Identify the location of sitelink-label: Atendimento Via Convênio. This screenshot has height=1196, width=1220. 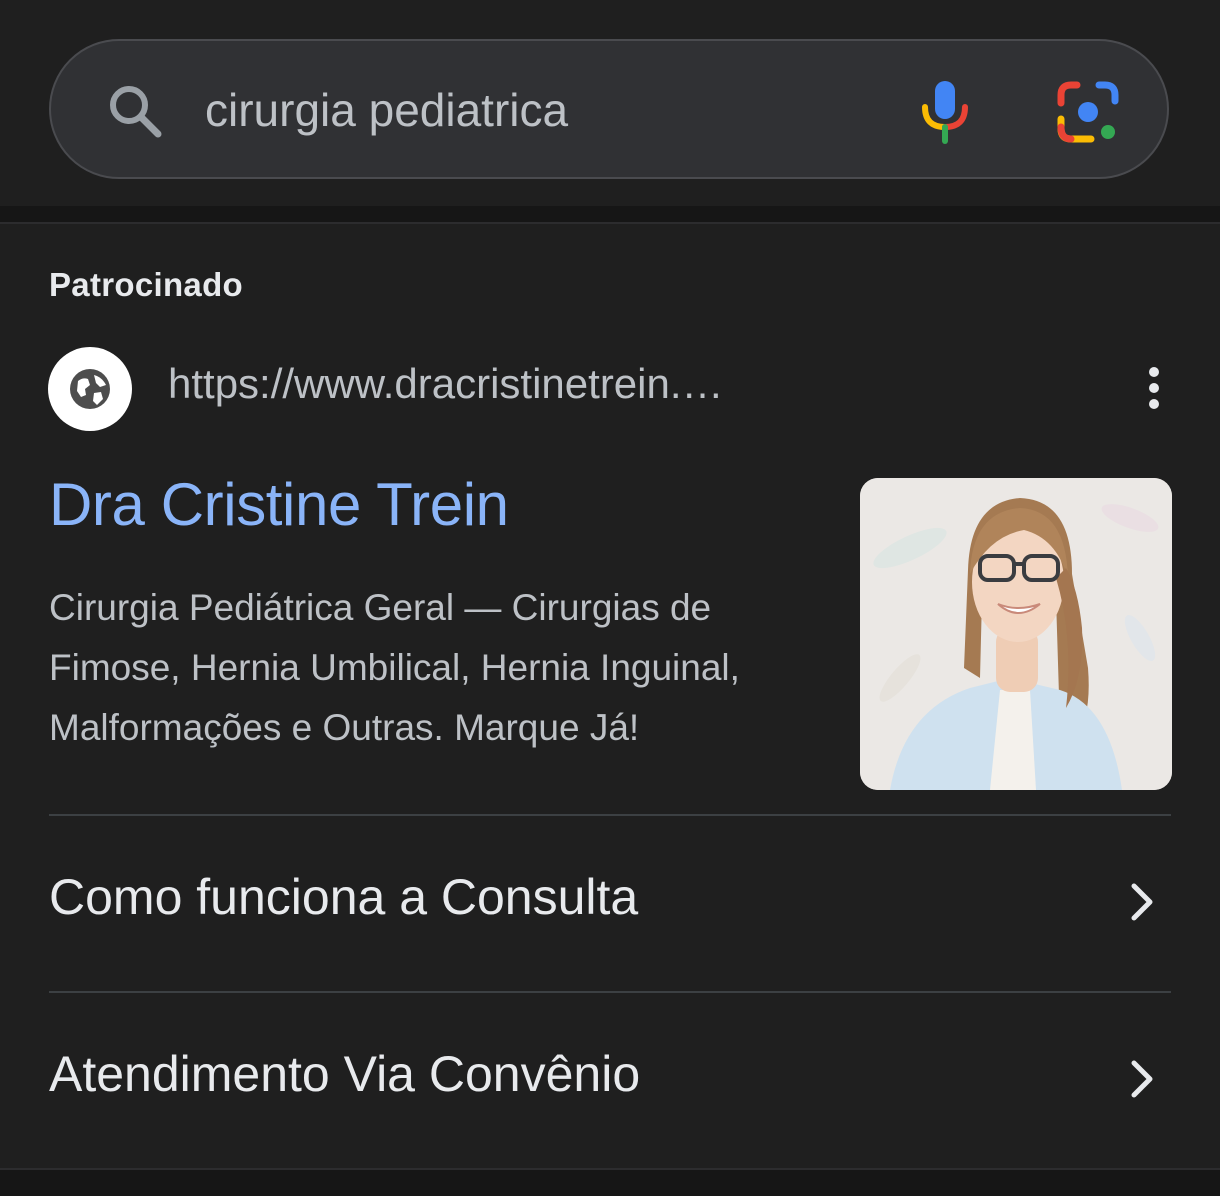
(345, 1074).